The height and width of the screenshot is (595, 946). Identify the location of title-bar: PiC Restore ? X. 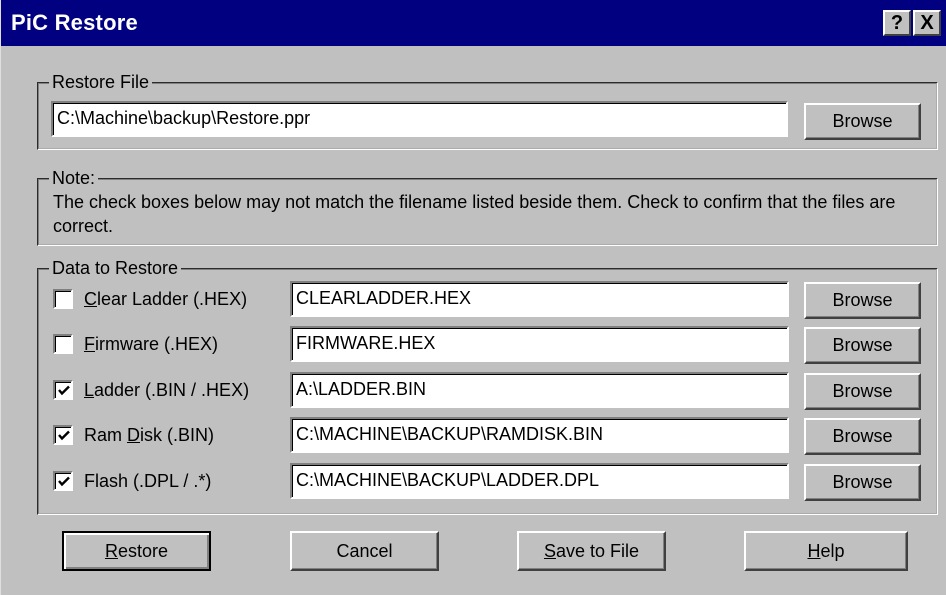
(473, 23).